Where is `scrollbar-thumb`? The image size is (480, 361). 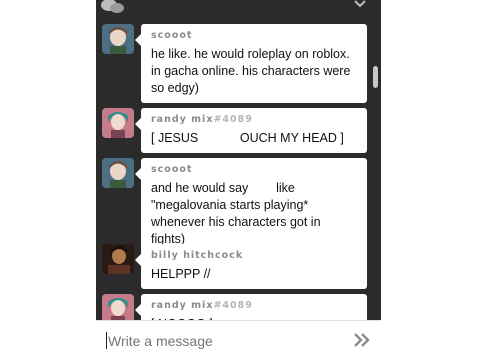
scrollbar-thumb is located at coordinates (375, 77).